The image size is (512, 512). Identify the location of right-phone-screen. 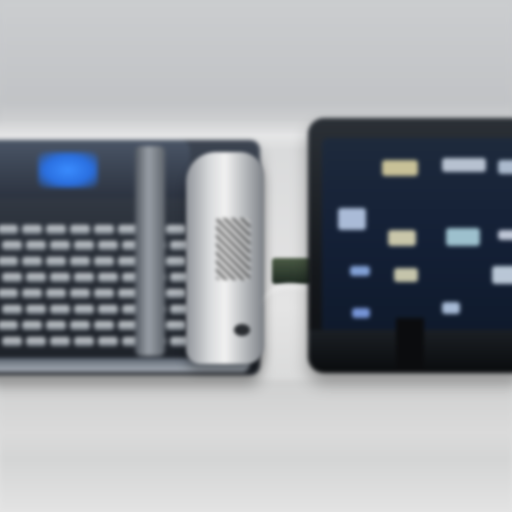
(417, 235).